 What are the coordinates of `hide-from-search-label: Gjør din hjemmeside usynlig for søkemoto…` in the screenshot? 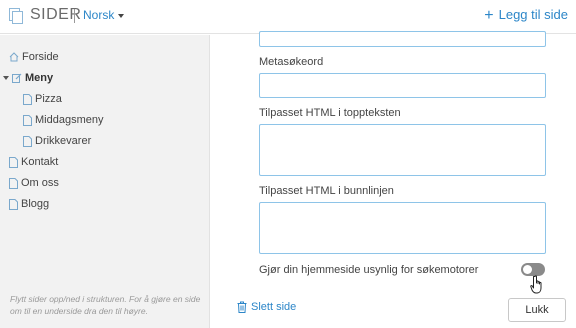 It's located at (369, 270).